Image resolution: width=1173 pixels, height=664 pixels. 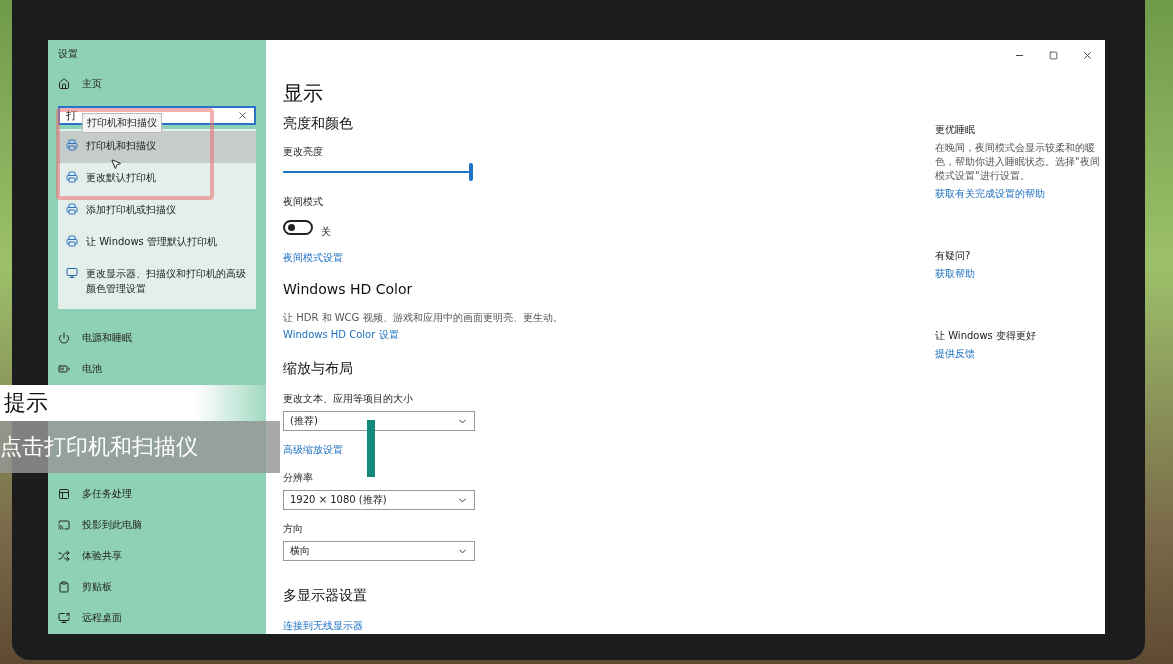 I want to click on nav-item: 主页, so click(x=152, y=84).